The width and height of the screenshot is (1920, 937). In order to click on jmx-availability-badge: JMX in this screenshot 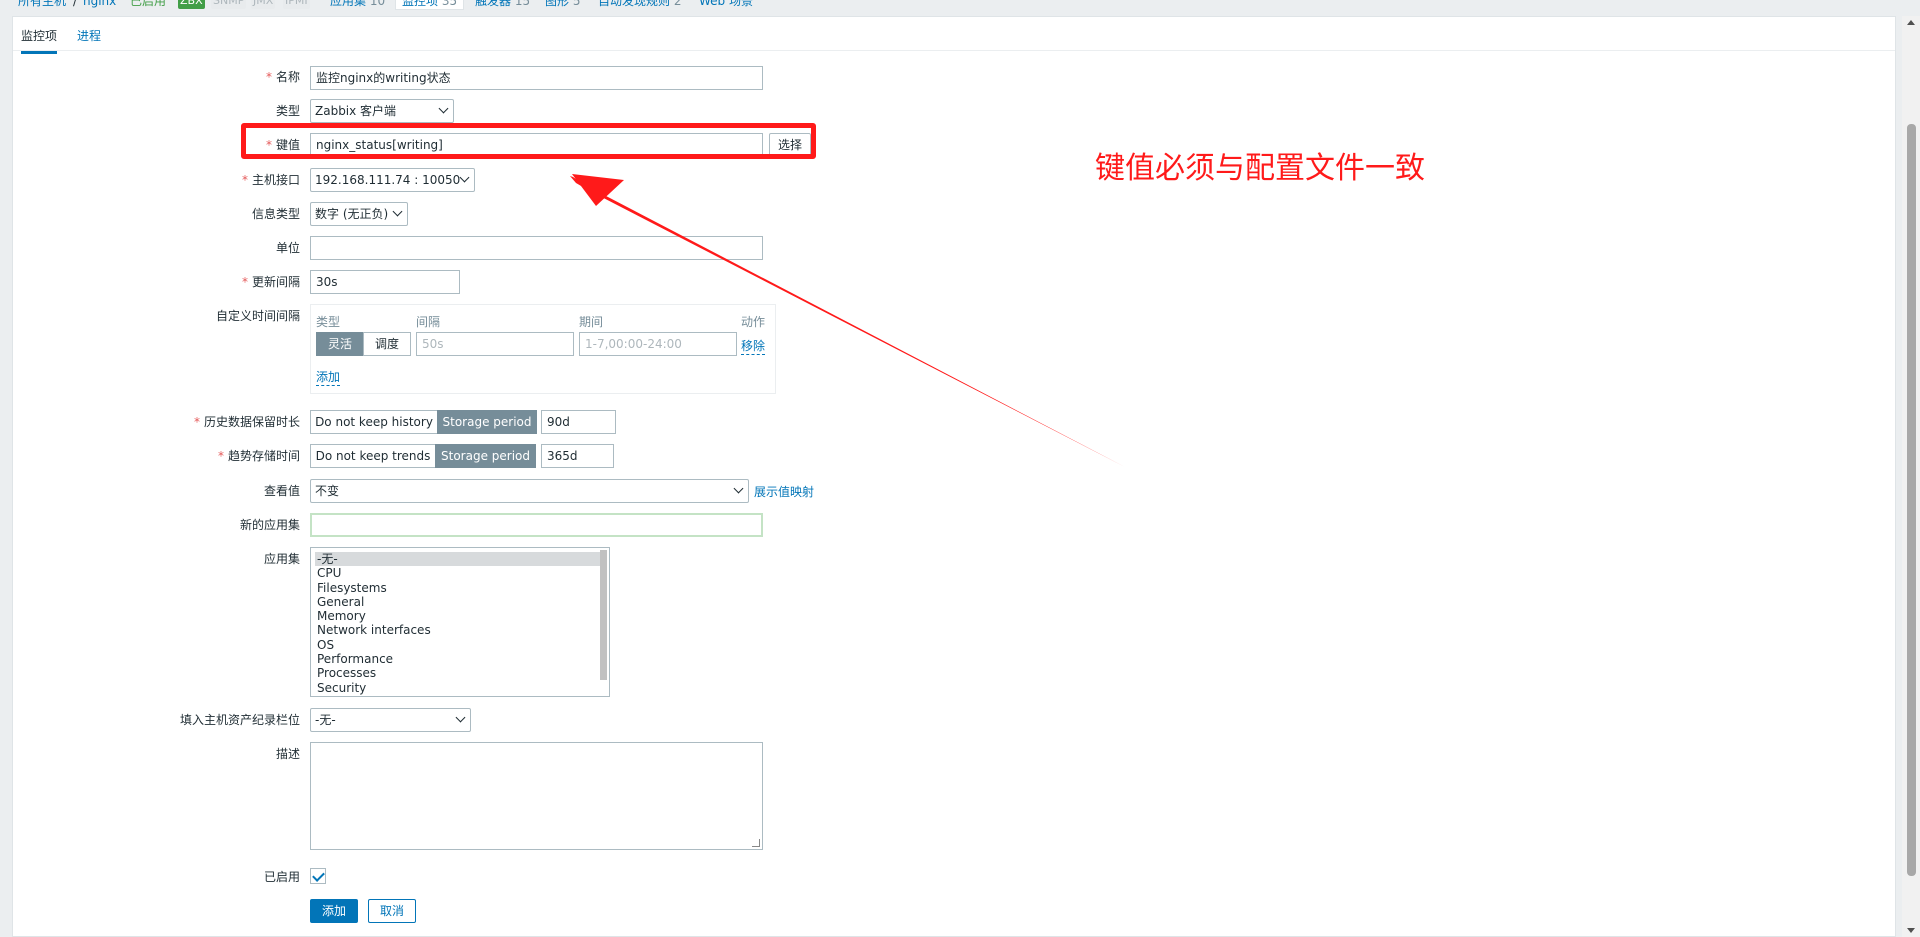, I will do `click(263, 4)`.